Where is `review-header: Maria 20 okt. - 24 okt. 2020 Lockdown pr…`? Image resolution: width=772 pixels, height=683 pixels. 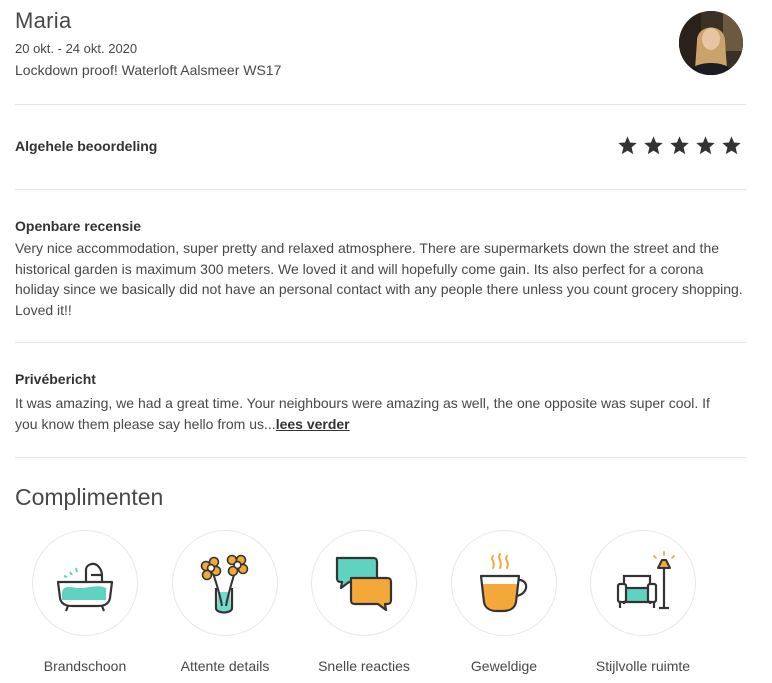
review-header: Maria 20 okt. - 24 okt. 2020 Lockdown pr… is located at coordinates (380, 48).